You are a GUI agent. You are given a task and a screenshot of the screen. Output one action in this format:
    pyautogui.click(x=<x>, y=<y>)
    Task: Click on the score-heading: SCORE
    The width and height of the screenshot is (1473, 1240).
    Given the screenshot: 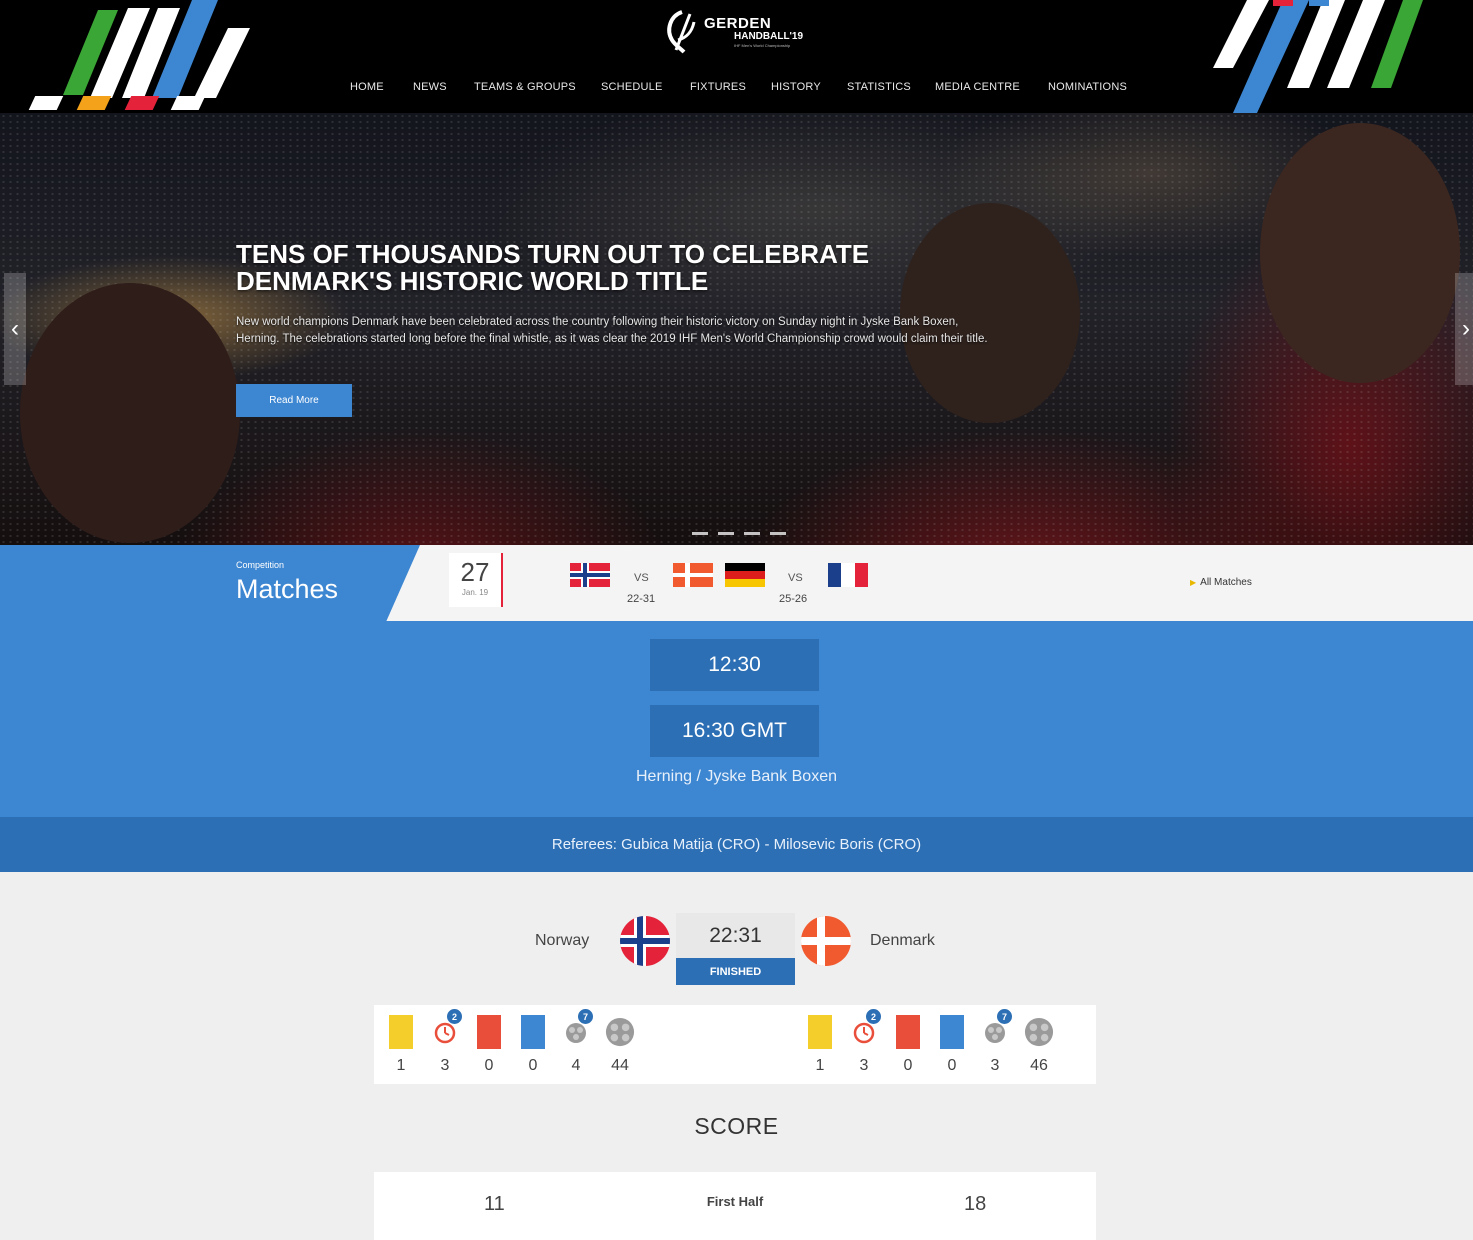 What is the action you would take?
    pyautogui.click(x=736, y=1126)
    